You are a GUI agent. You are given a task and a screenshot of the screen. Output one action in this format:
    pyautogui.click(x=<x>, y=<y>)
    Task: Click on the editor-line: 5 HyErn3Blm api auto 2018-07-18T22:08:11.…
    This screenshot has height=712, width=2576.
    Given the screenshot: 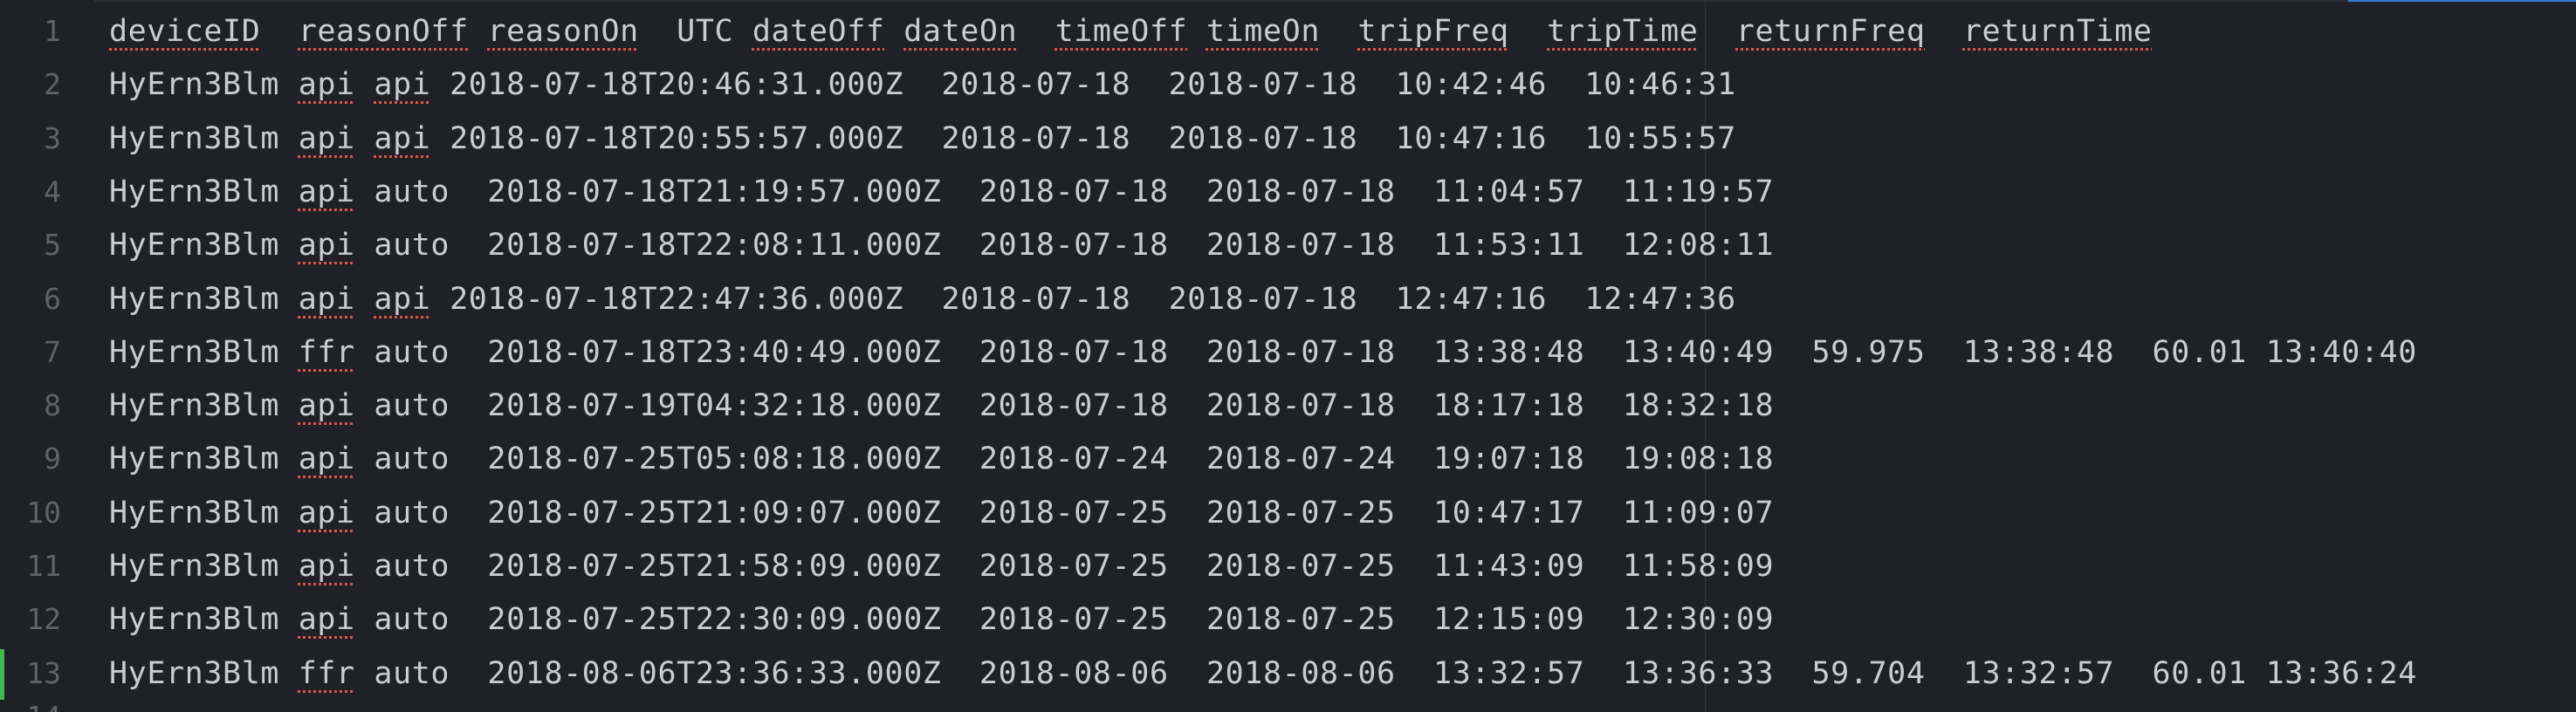 What is the action you would take?
    pyautogui.click(x=1288, y=245)
    